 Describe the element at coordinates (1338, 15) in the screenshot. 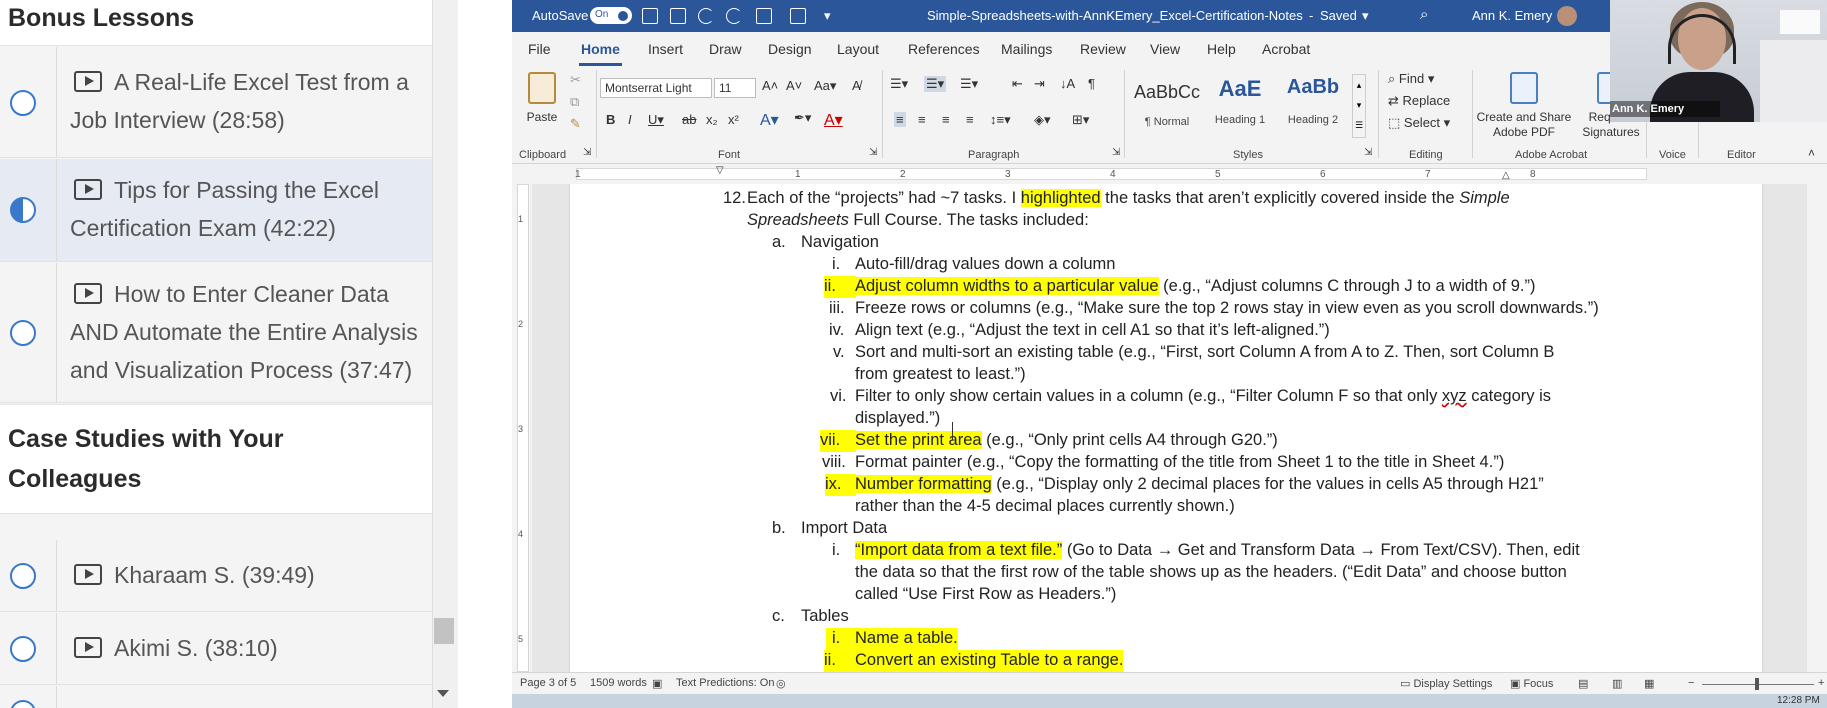

I see `saved-status: Saved` at that location.